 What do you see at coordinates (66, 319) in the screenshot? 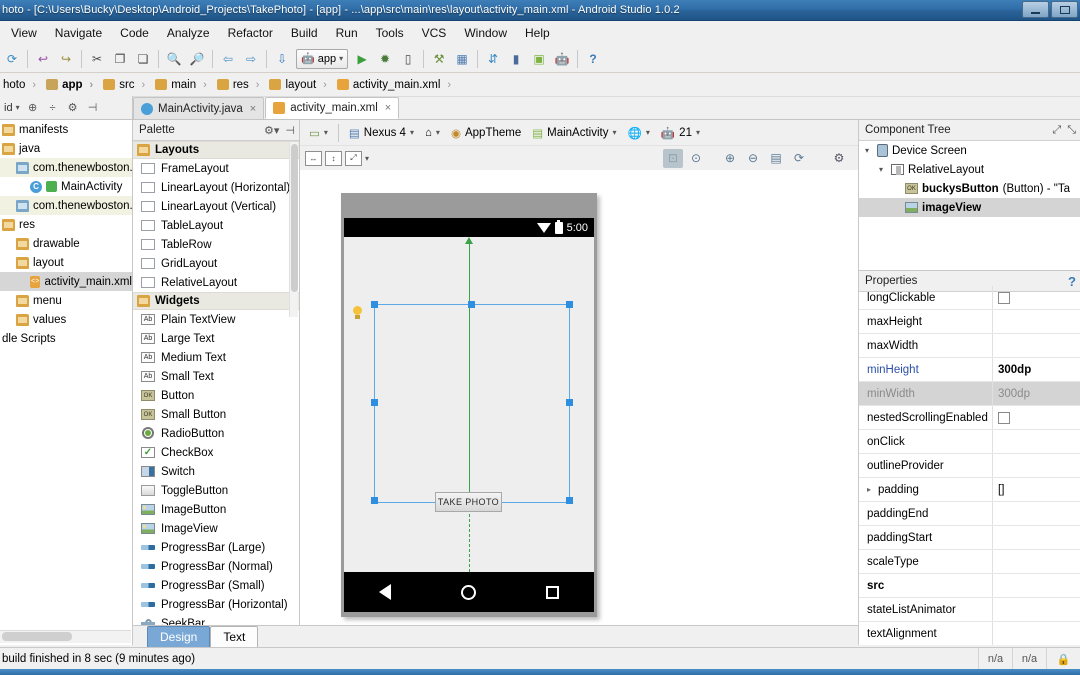
I see `tree-row-values: values` at bounding box center [66, 319].